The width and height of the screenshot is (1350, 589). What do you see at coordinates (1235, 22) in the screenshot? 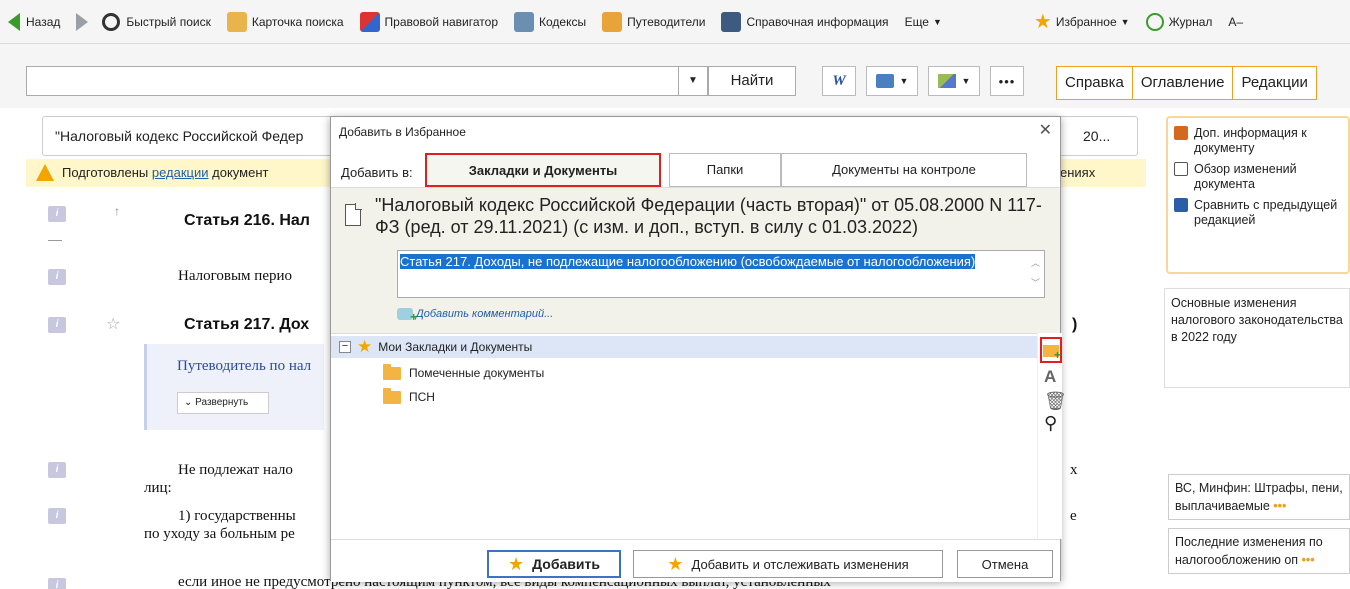
I see `font-size-button: A–` at bounding box center [1235, 22].